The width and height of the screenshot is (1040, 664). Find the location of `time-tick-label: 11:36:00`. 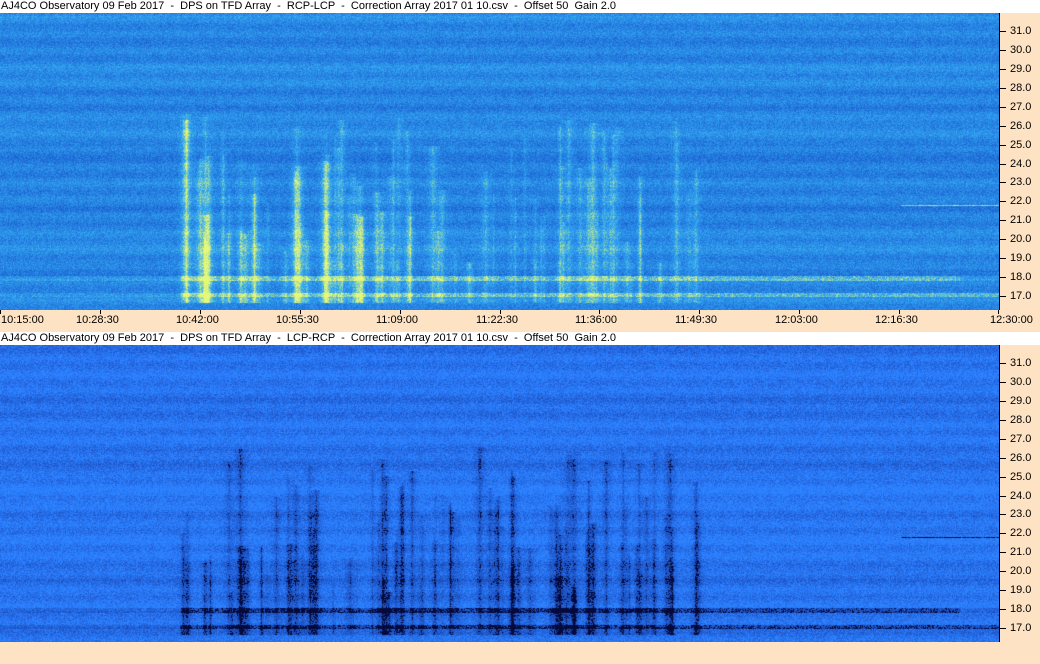

time-tick-label: 11:36:00 is located at coordinates (596, 320).